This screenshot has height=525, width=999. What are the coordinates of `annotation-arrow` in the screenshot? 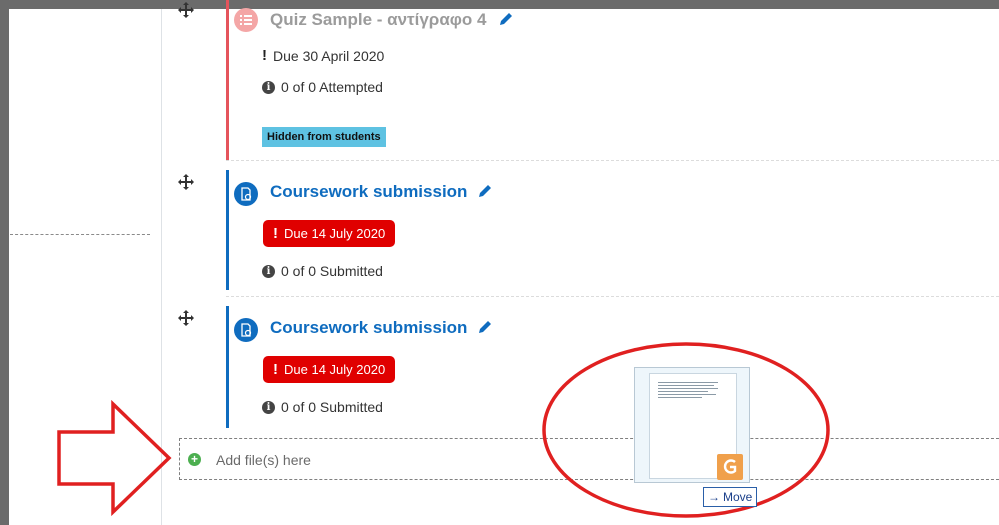 It's located at (114, 458).